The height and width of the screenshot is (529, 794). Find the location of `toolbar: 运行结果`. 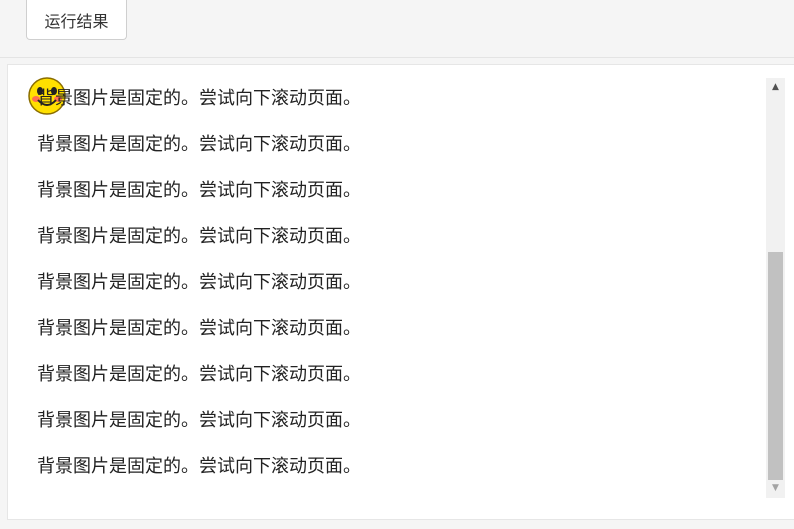

toolbar: 运行结果 is located at coordinates (397, 29).